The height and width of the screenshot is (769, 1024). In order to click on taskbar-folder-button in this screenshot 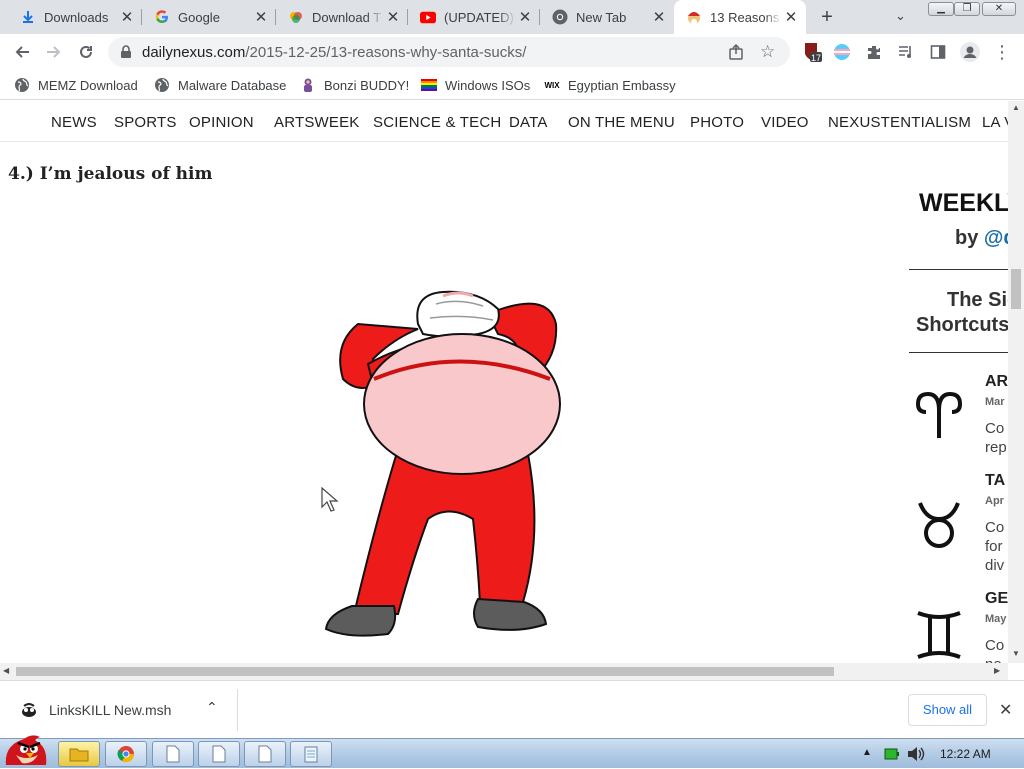, I will do `click(79, 754)`.